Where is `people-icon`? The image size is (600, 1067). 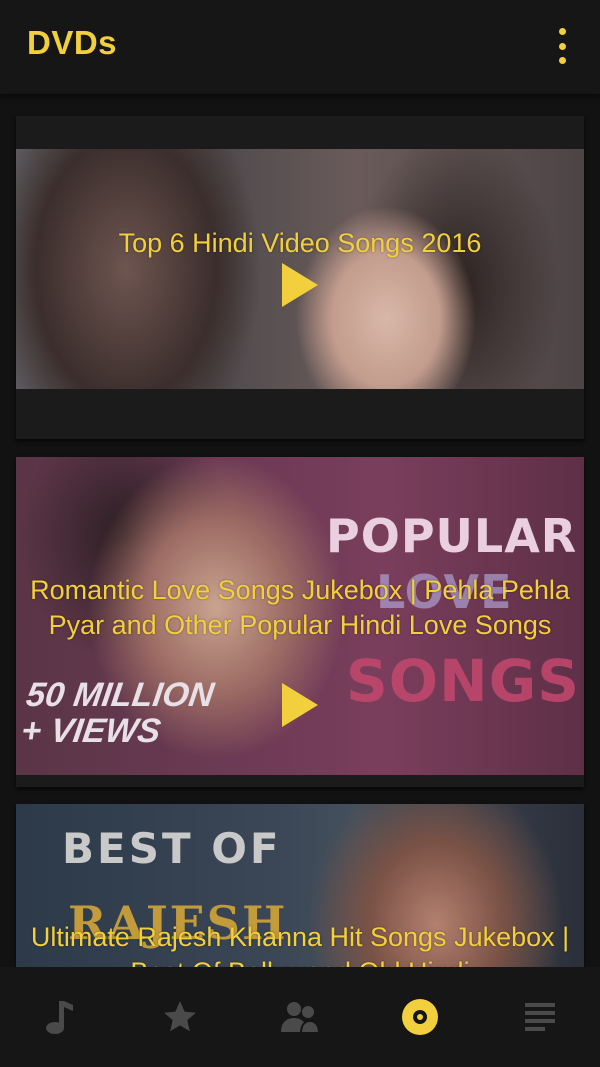 people-icon is located at coordinates (300, 1017).